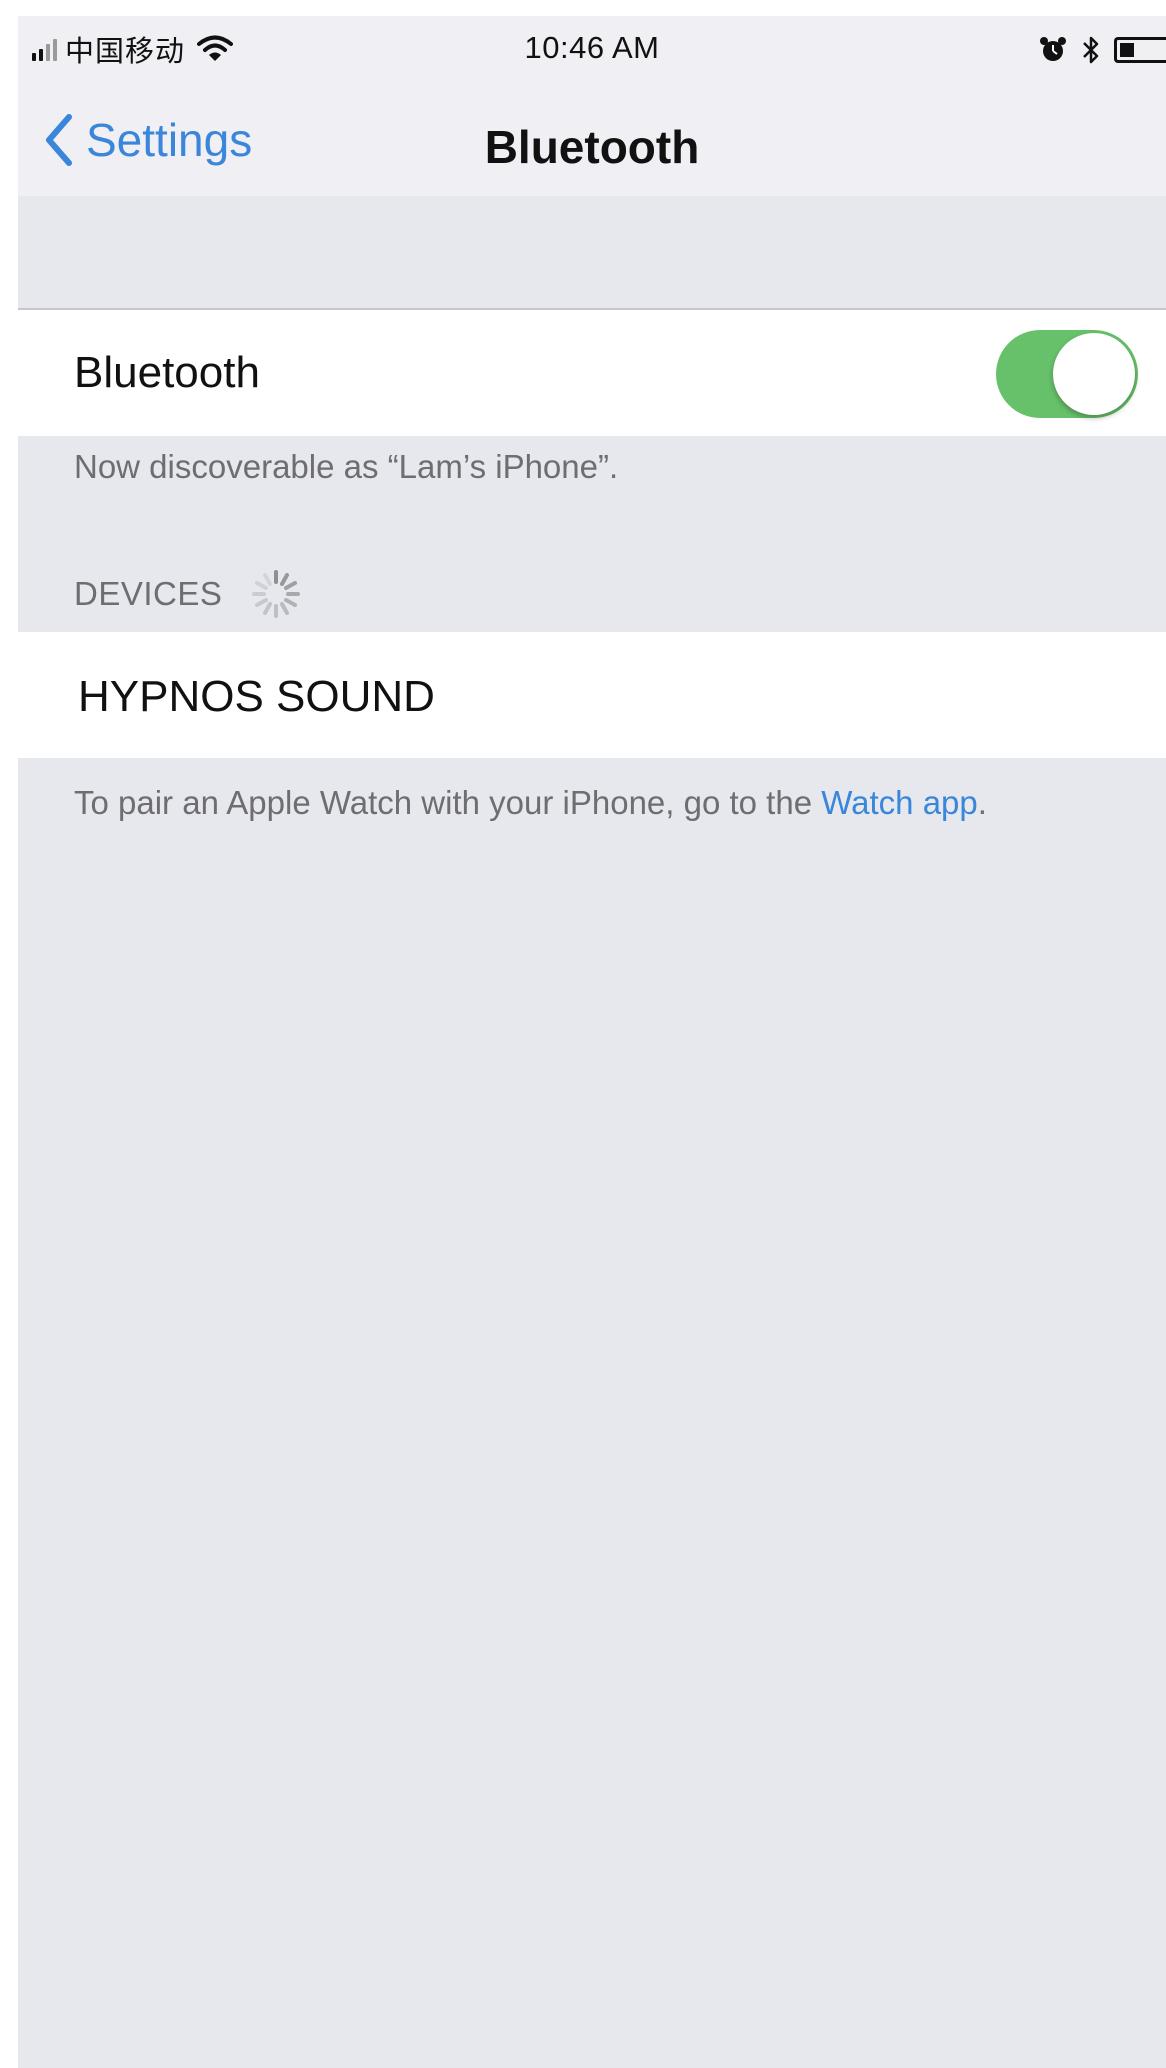  I want to click on bluetooth-toggle-switch, so click(1067, 374).